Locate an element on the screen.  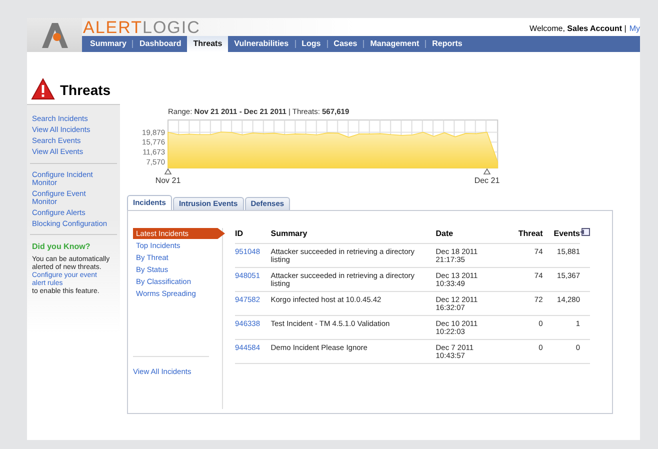
nav-tab: Dashboard is located at coordinates (160, 44).